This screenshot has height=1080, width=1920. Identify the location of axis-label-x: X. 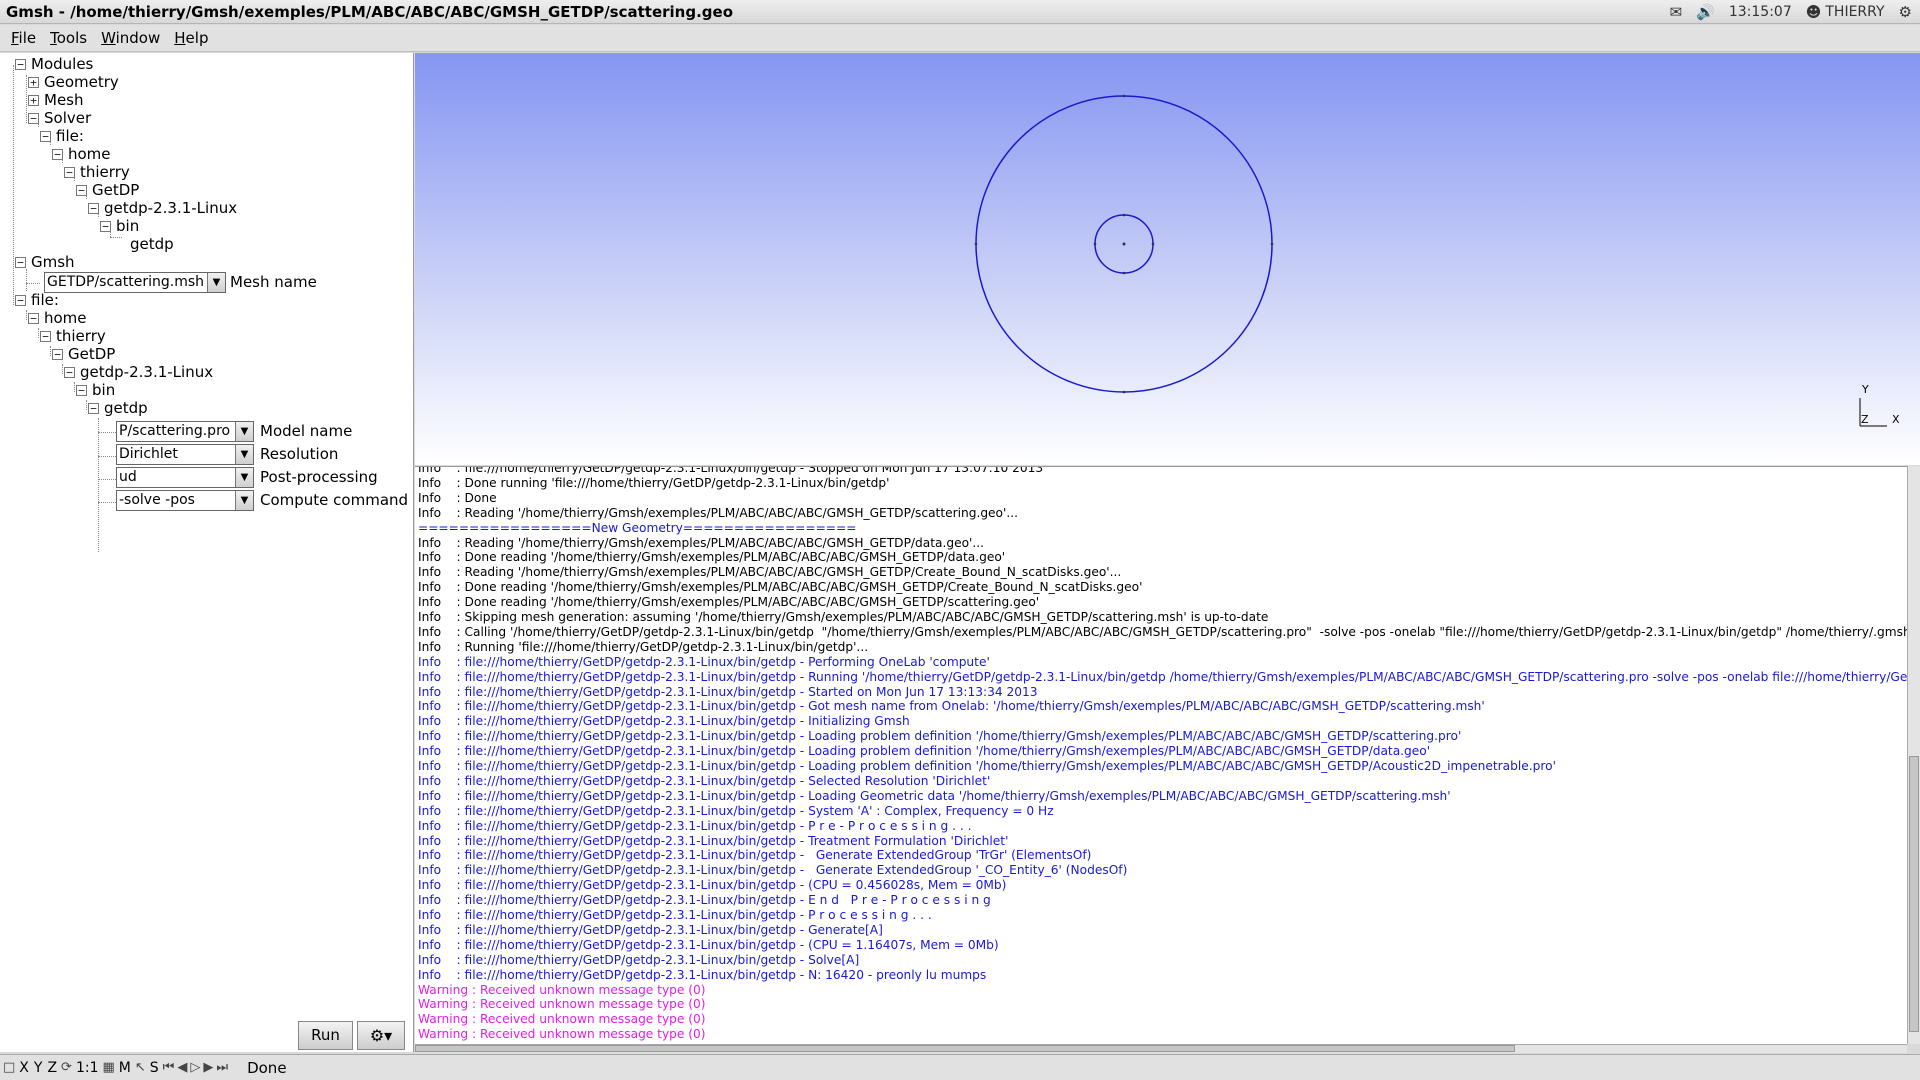
(1896, 419).